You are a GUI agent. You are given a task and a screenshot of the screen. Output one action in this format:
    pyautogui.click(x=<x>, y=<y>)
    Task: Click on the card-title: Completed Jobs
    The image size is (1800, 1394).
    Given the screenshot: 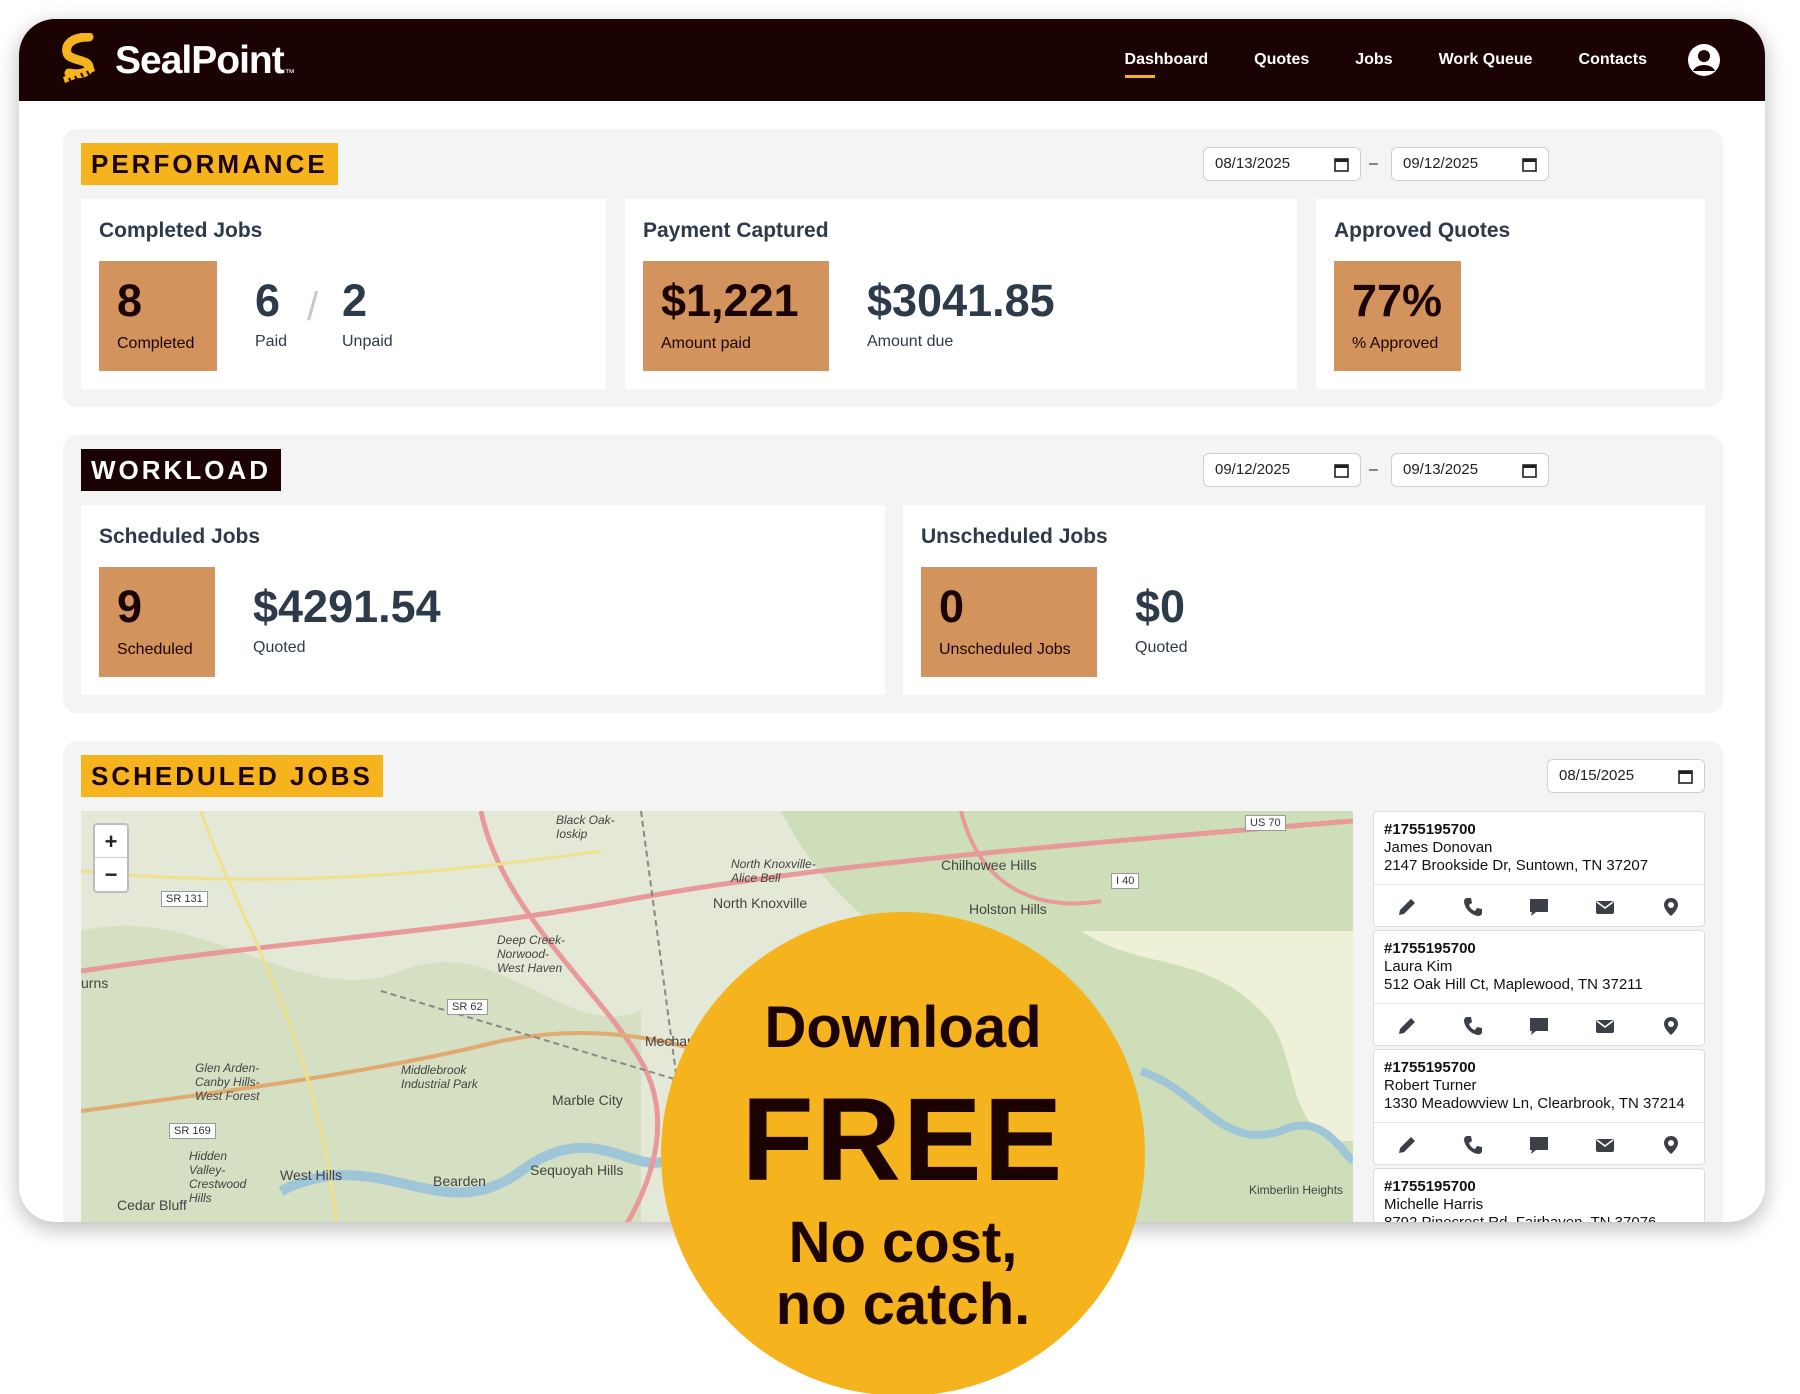 What is the action you would take?
    pyautogui.click(x=181, y=230)
    